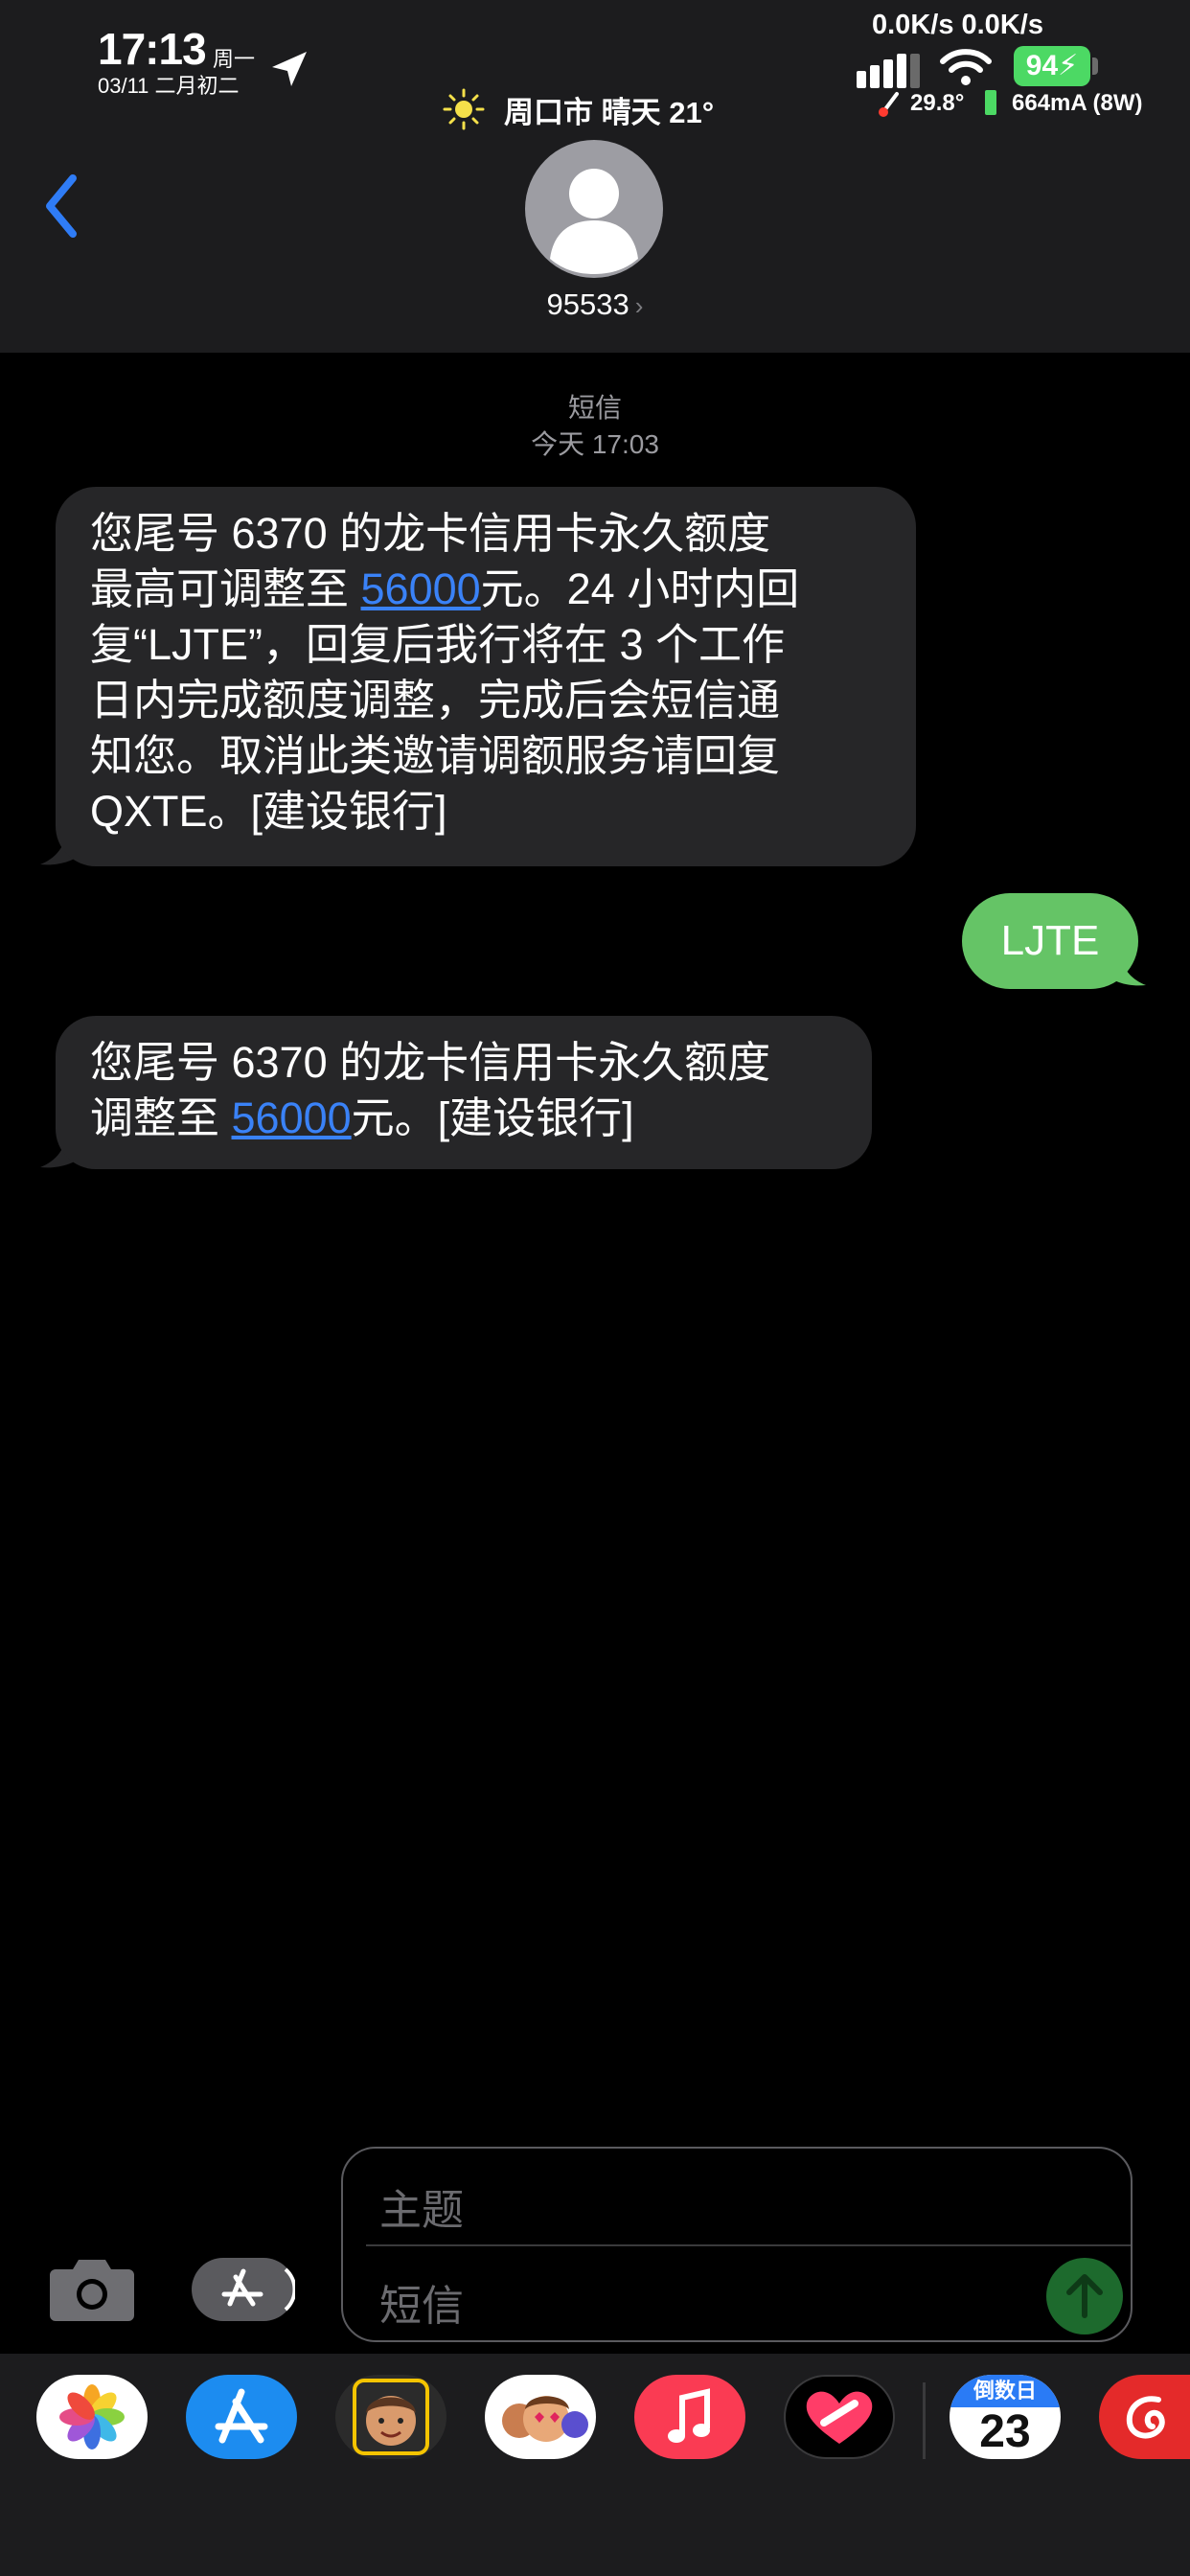 This screenshot has height=2576, width=1190. What do you see at coordinates (639, 305) in the screenshot?
I see `contact-chevron-icon: ›` at bounding box center [639, 305].